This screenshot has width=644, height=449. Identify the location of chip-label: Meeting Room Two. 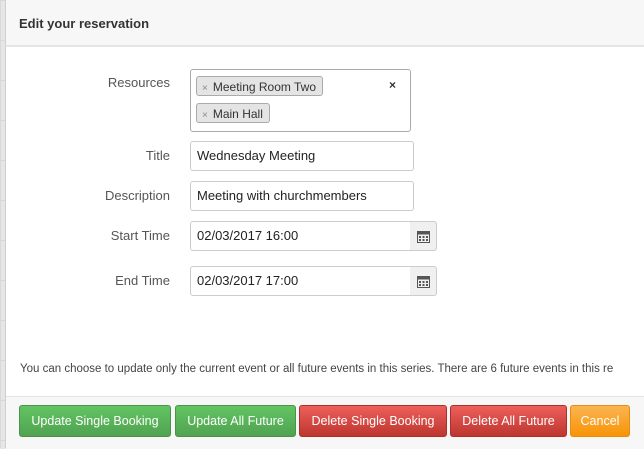
(264, 87).